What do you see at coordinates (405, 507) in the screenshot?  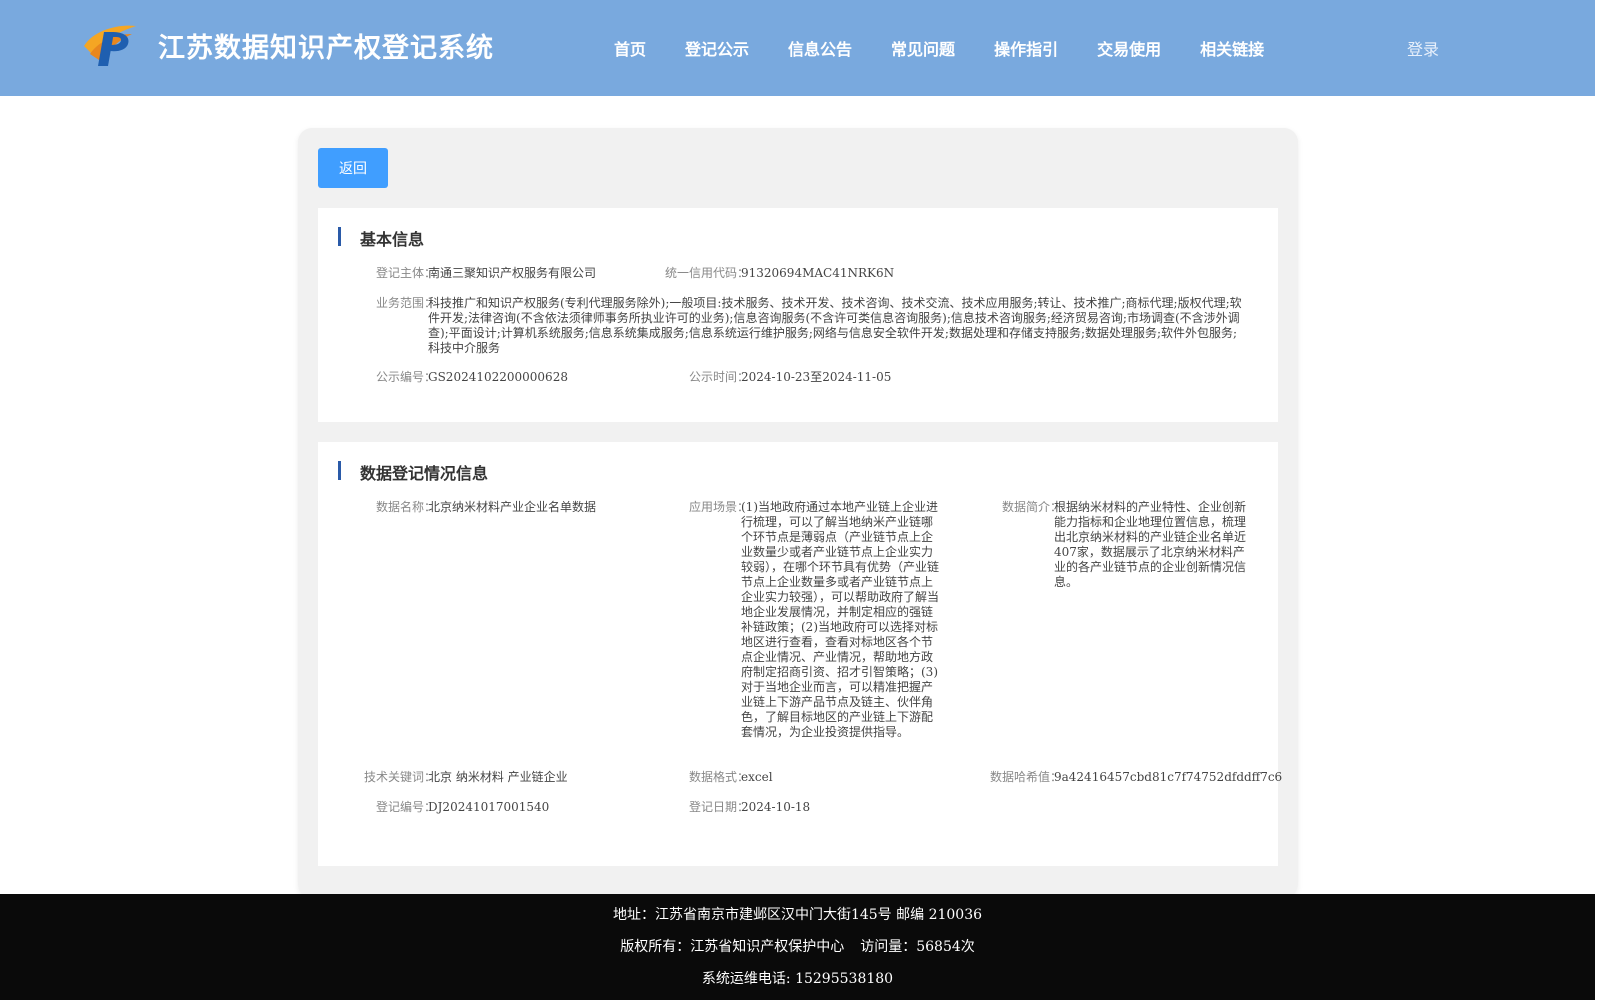 I see `data-name-label: 数据名称：` at bounding box center [405, 507].